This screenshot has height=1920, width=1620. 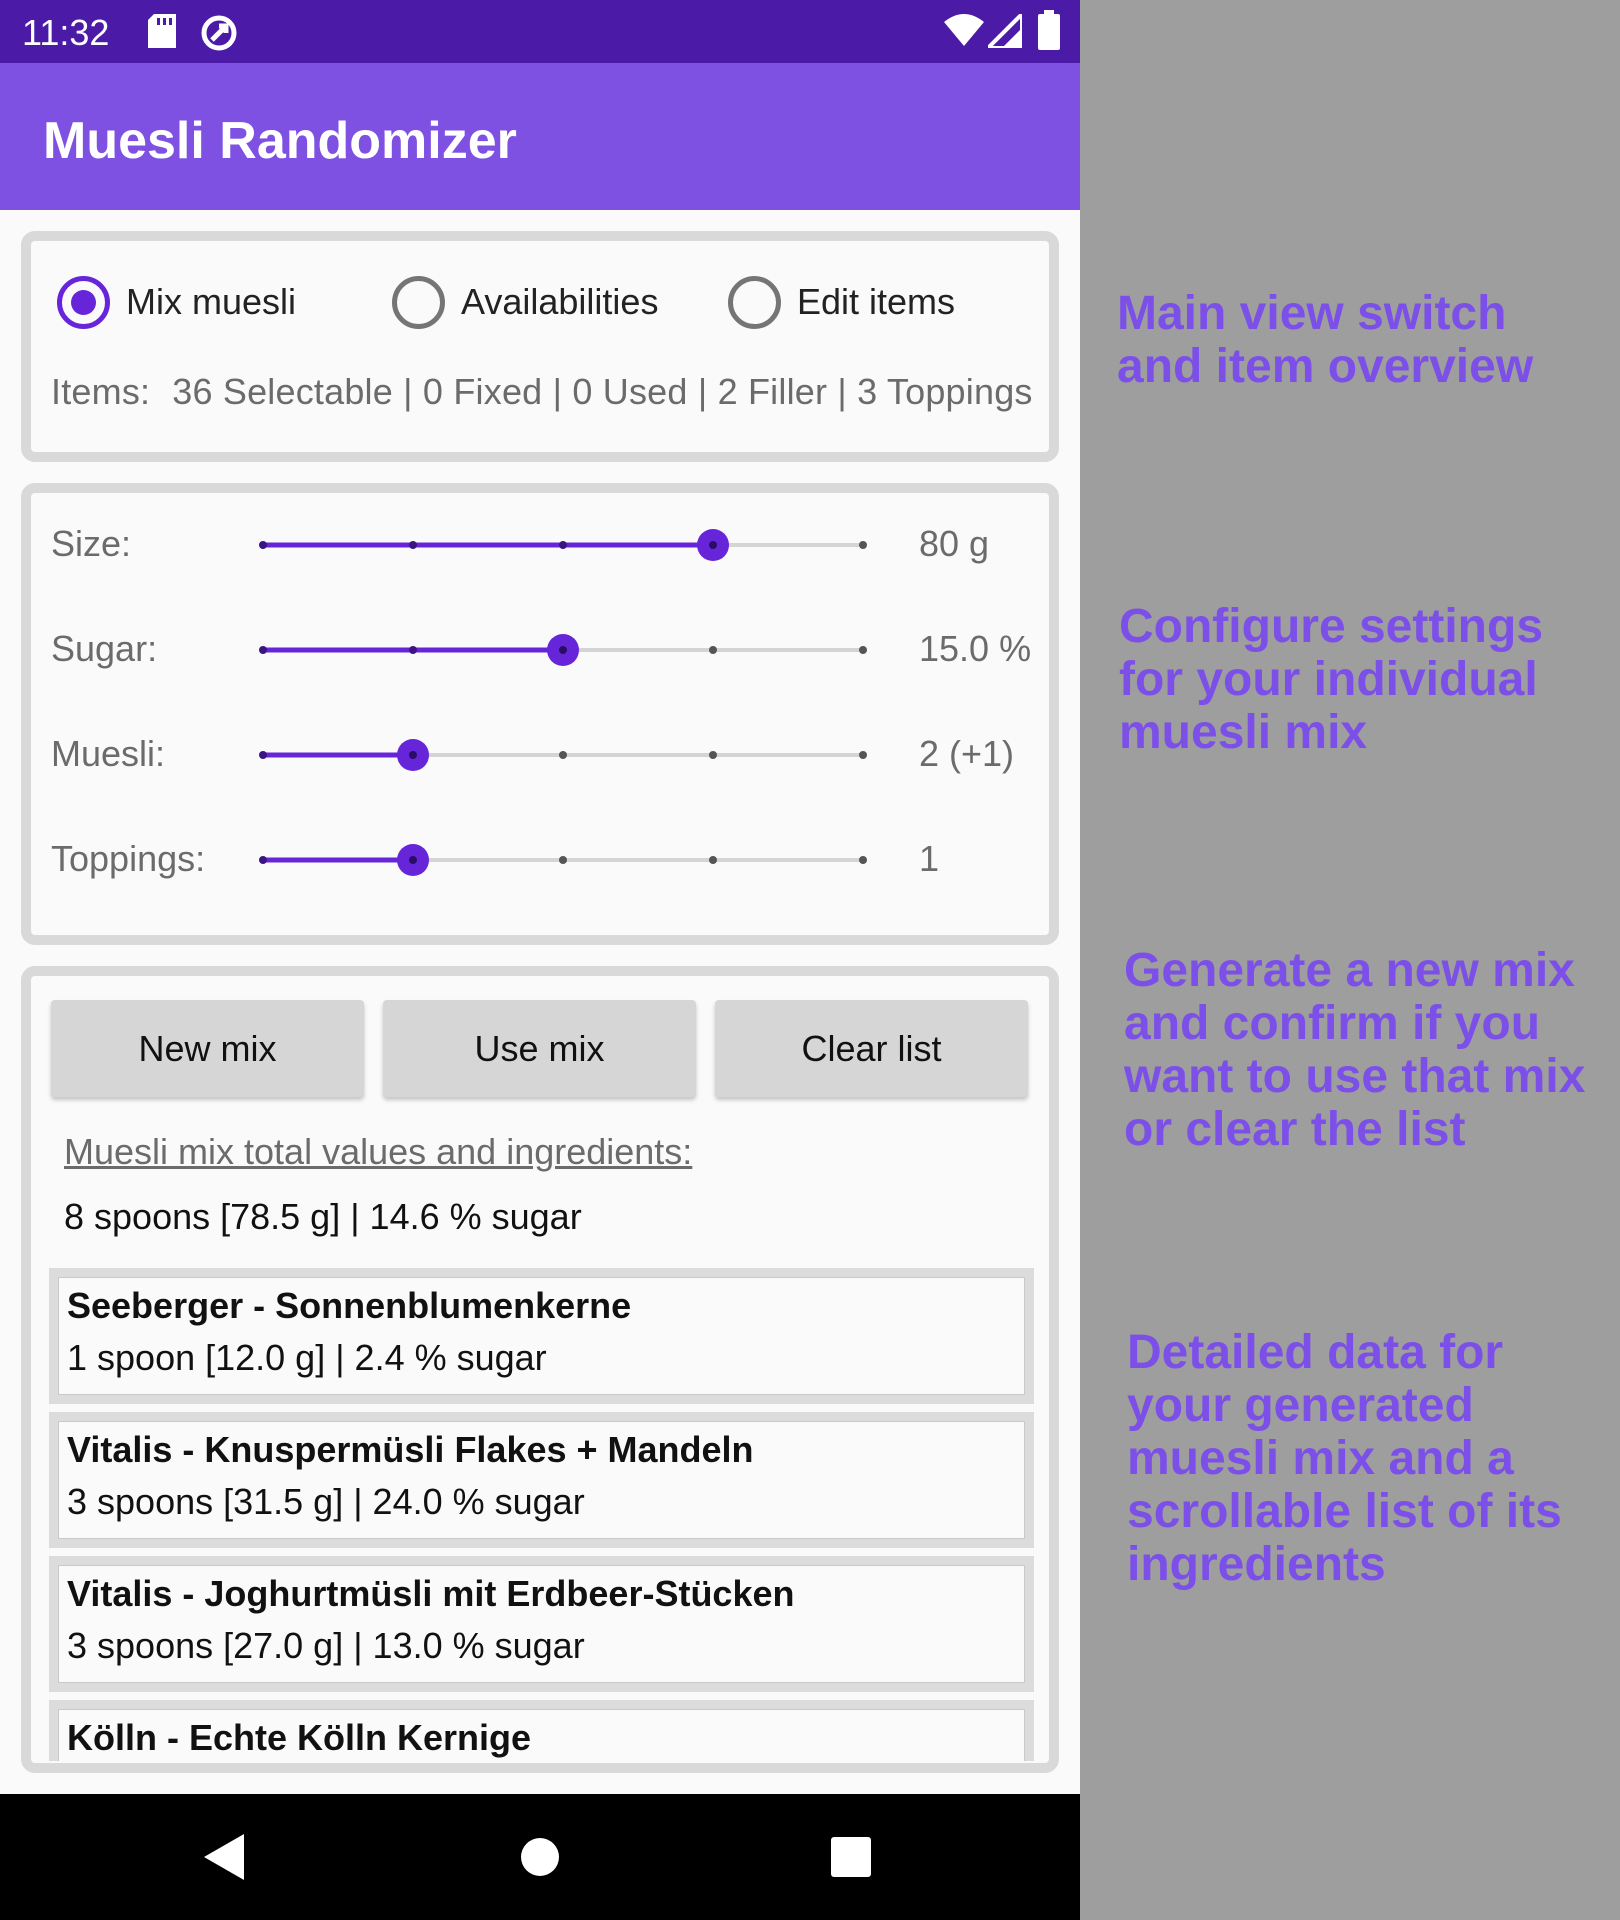 What do you see at coordinates (967, 753) in the screenshot?
I see `setting-value: 2 (+1)` at bounding box center [967, 753].